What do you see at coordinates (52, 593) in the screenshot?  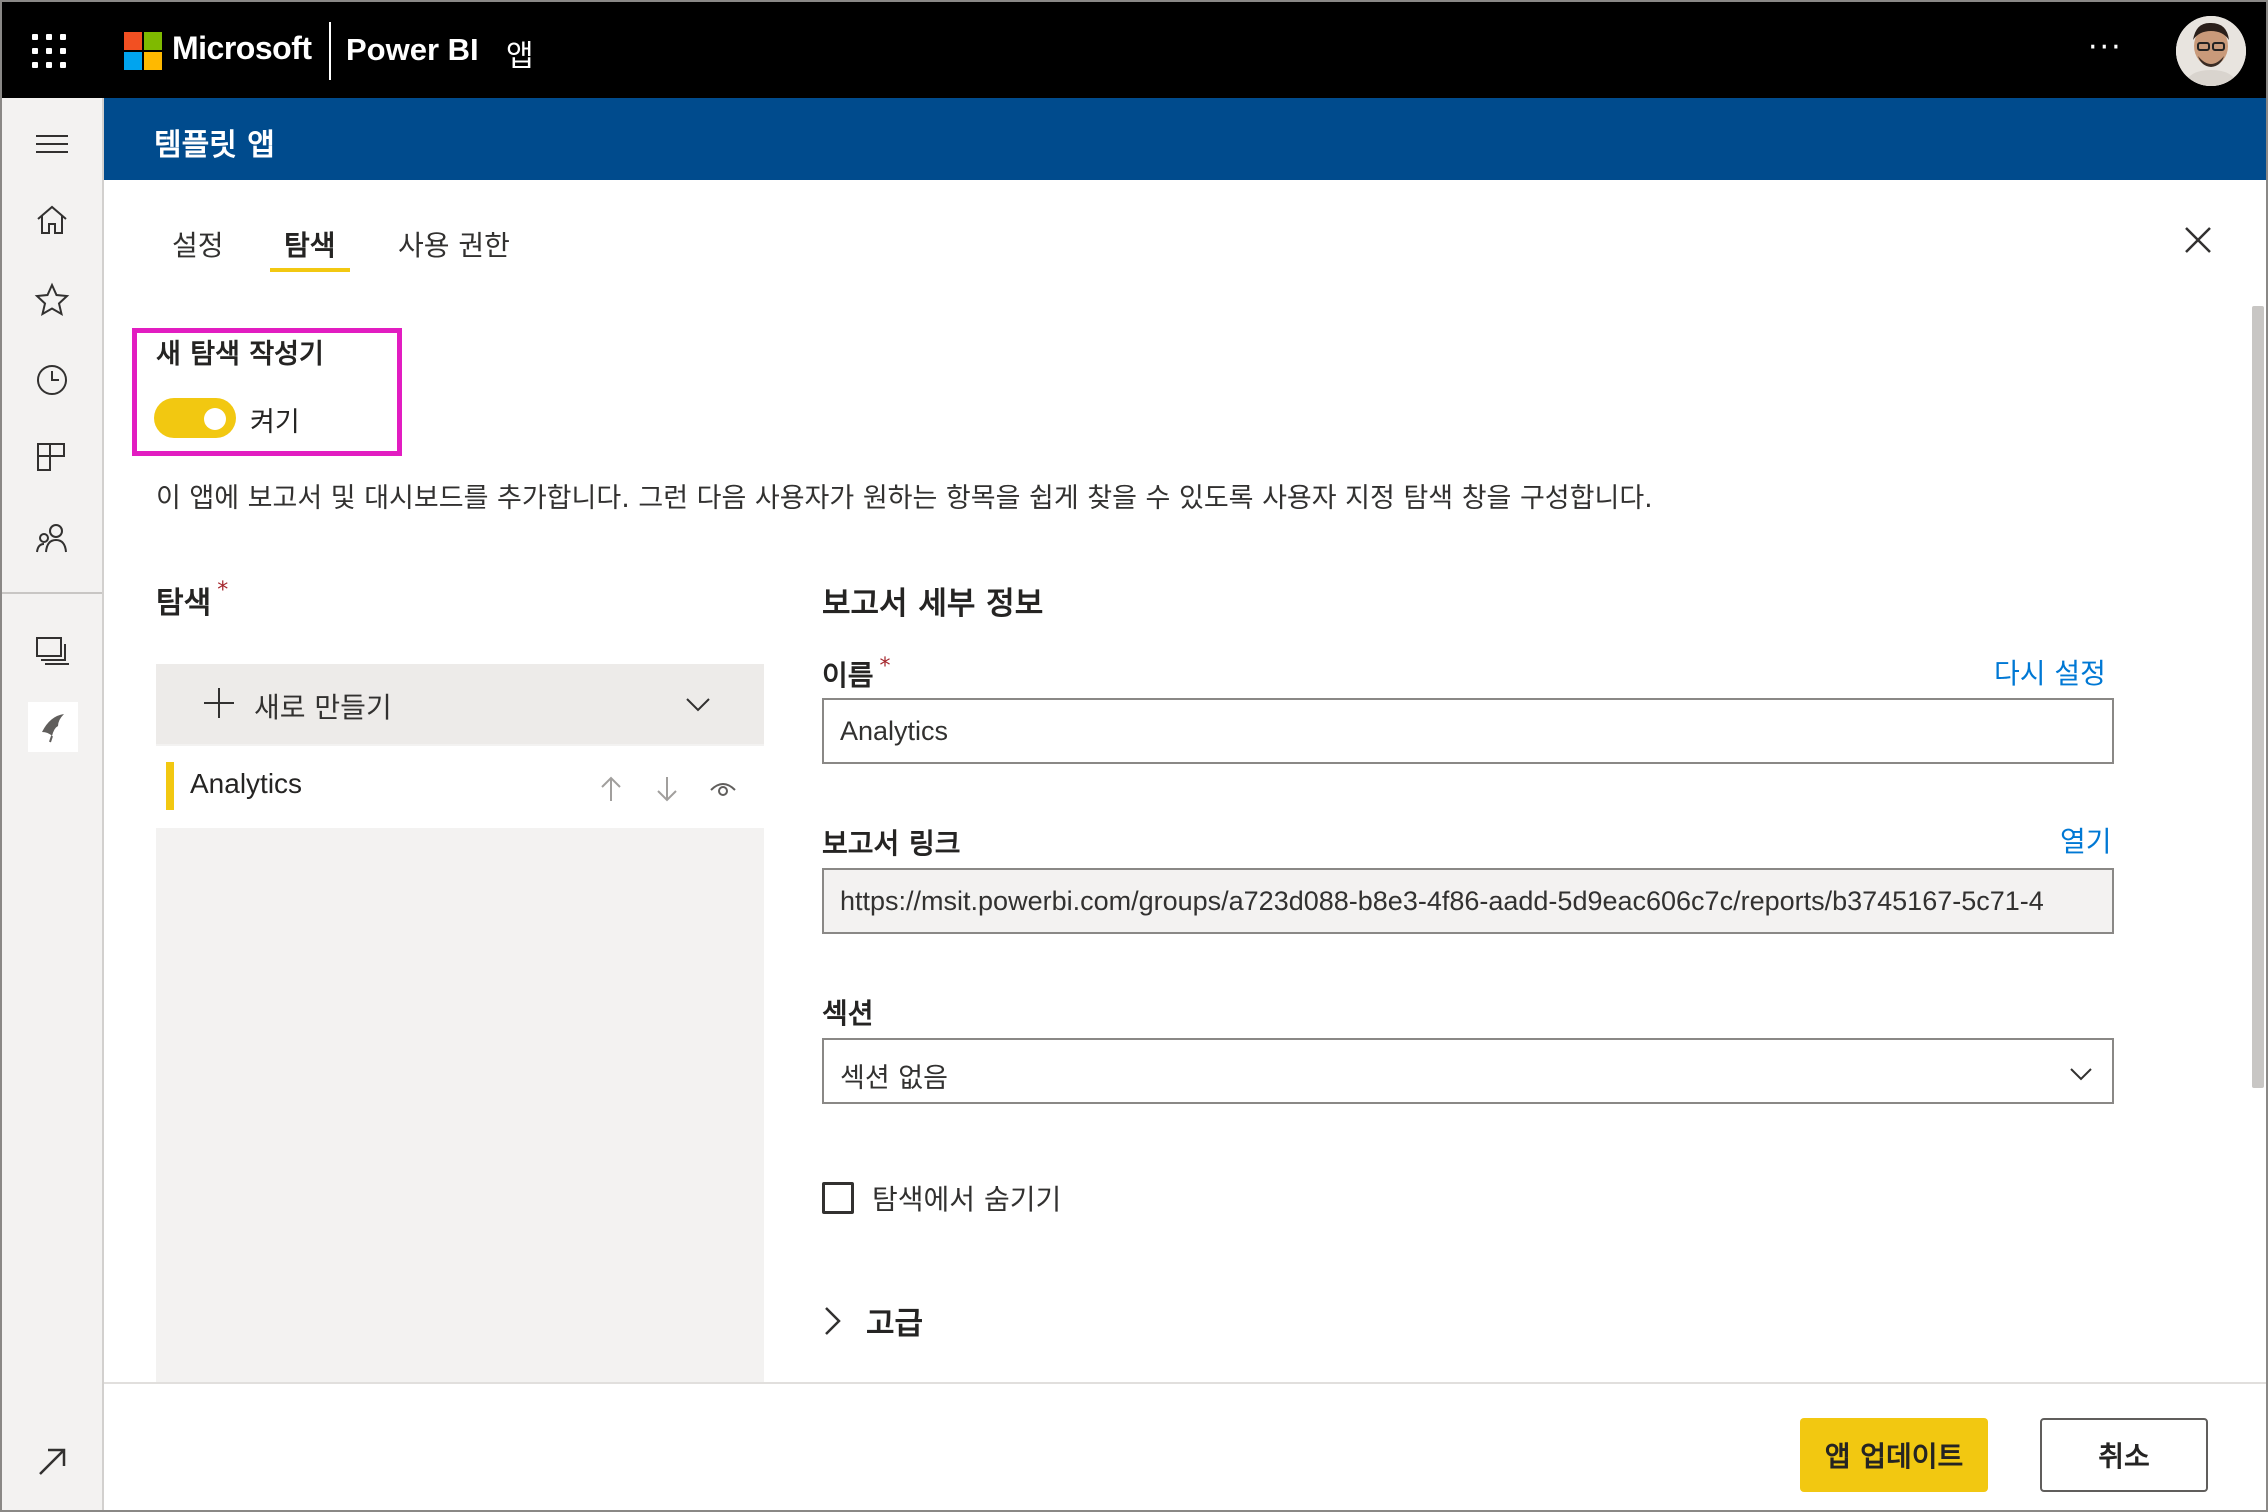 I see `nav-divider` at bounding box center [52, 593].